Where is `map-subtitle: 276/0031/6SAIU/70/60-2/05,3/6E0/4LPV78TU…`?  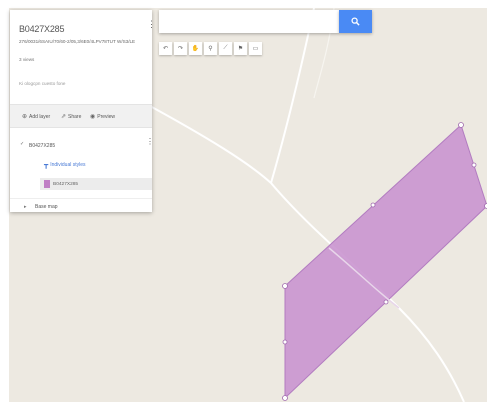 map-subtitle: 276/0031/6SAIU/70/60-2/05,3/6E0/4LPV78TU… is located at coordinates (77, 41).